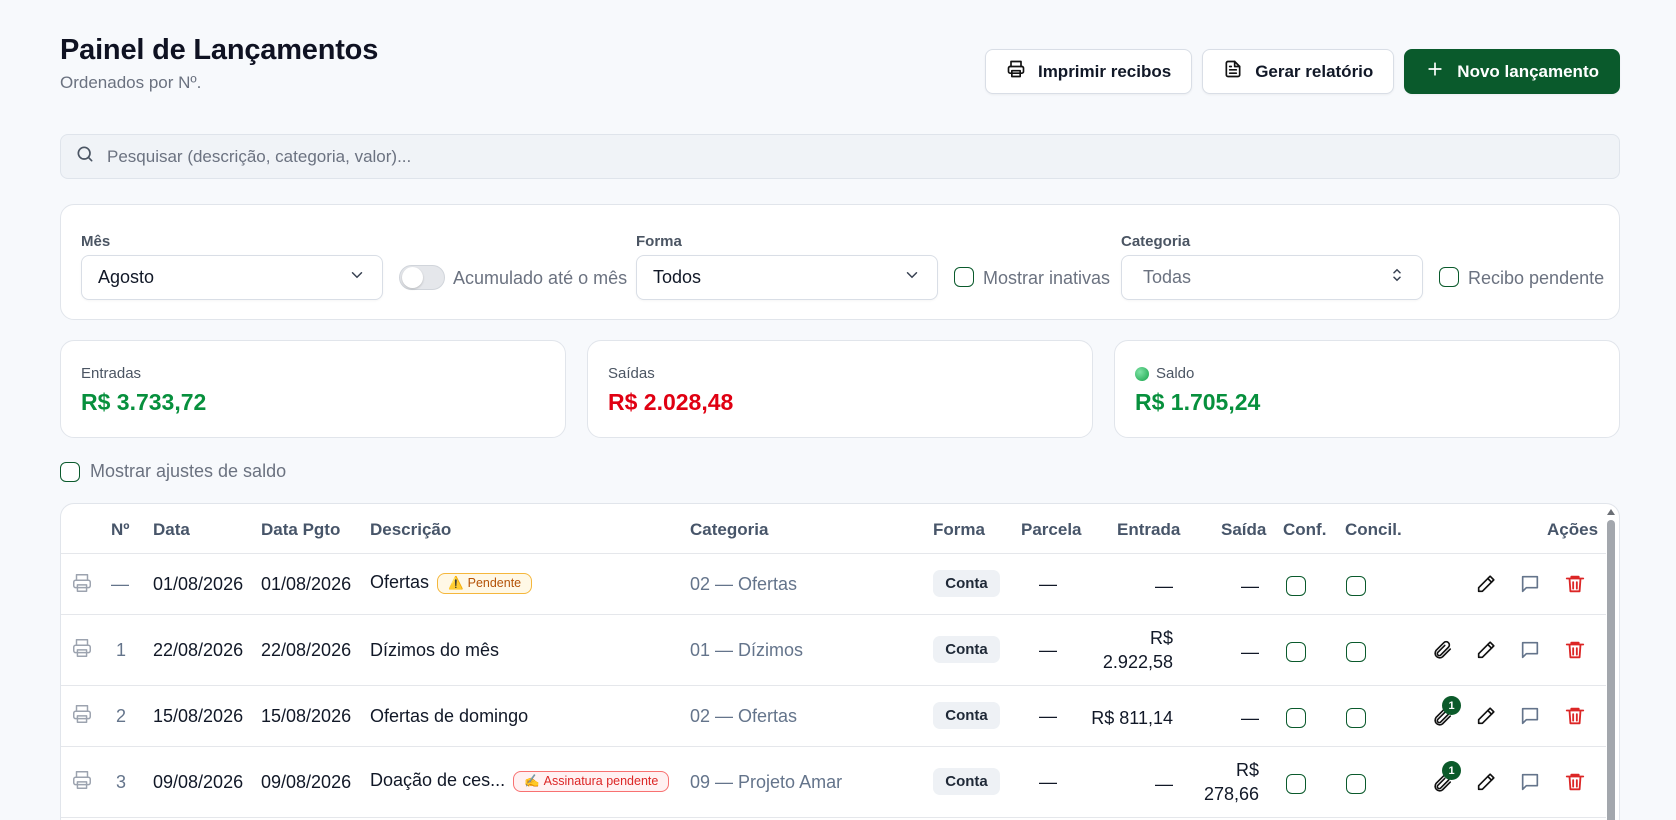 Image resolution: width=1676 pixels, height=820 pixels. What do you see at coordinates (1148, 530) in the screenshot?
I see `col-income: Entrada` at bounding box center [1148, 530].